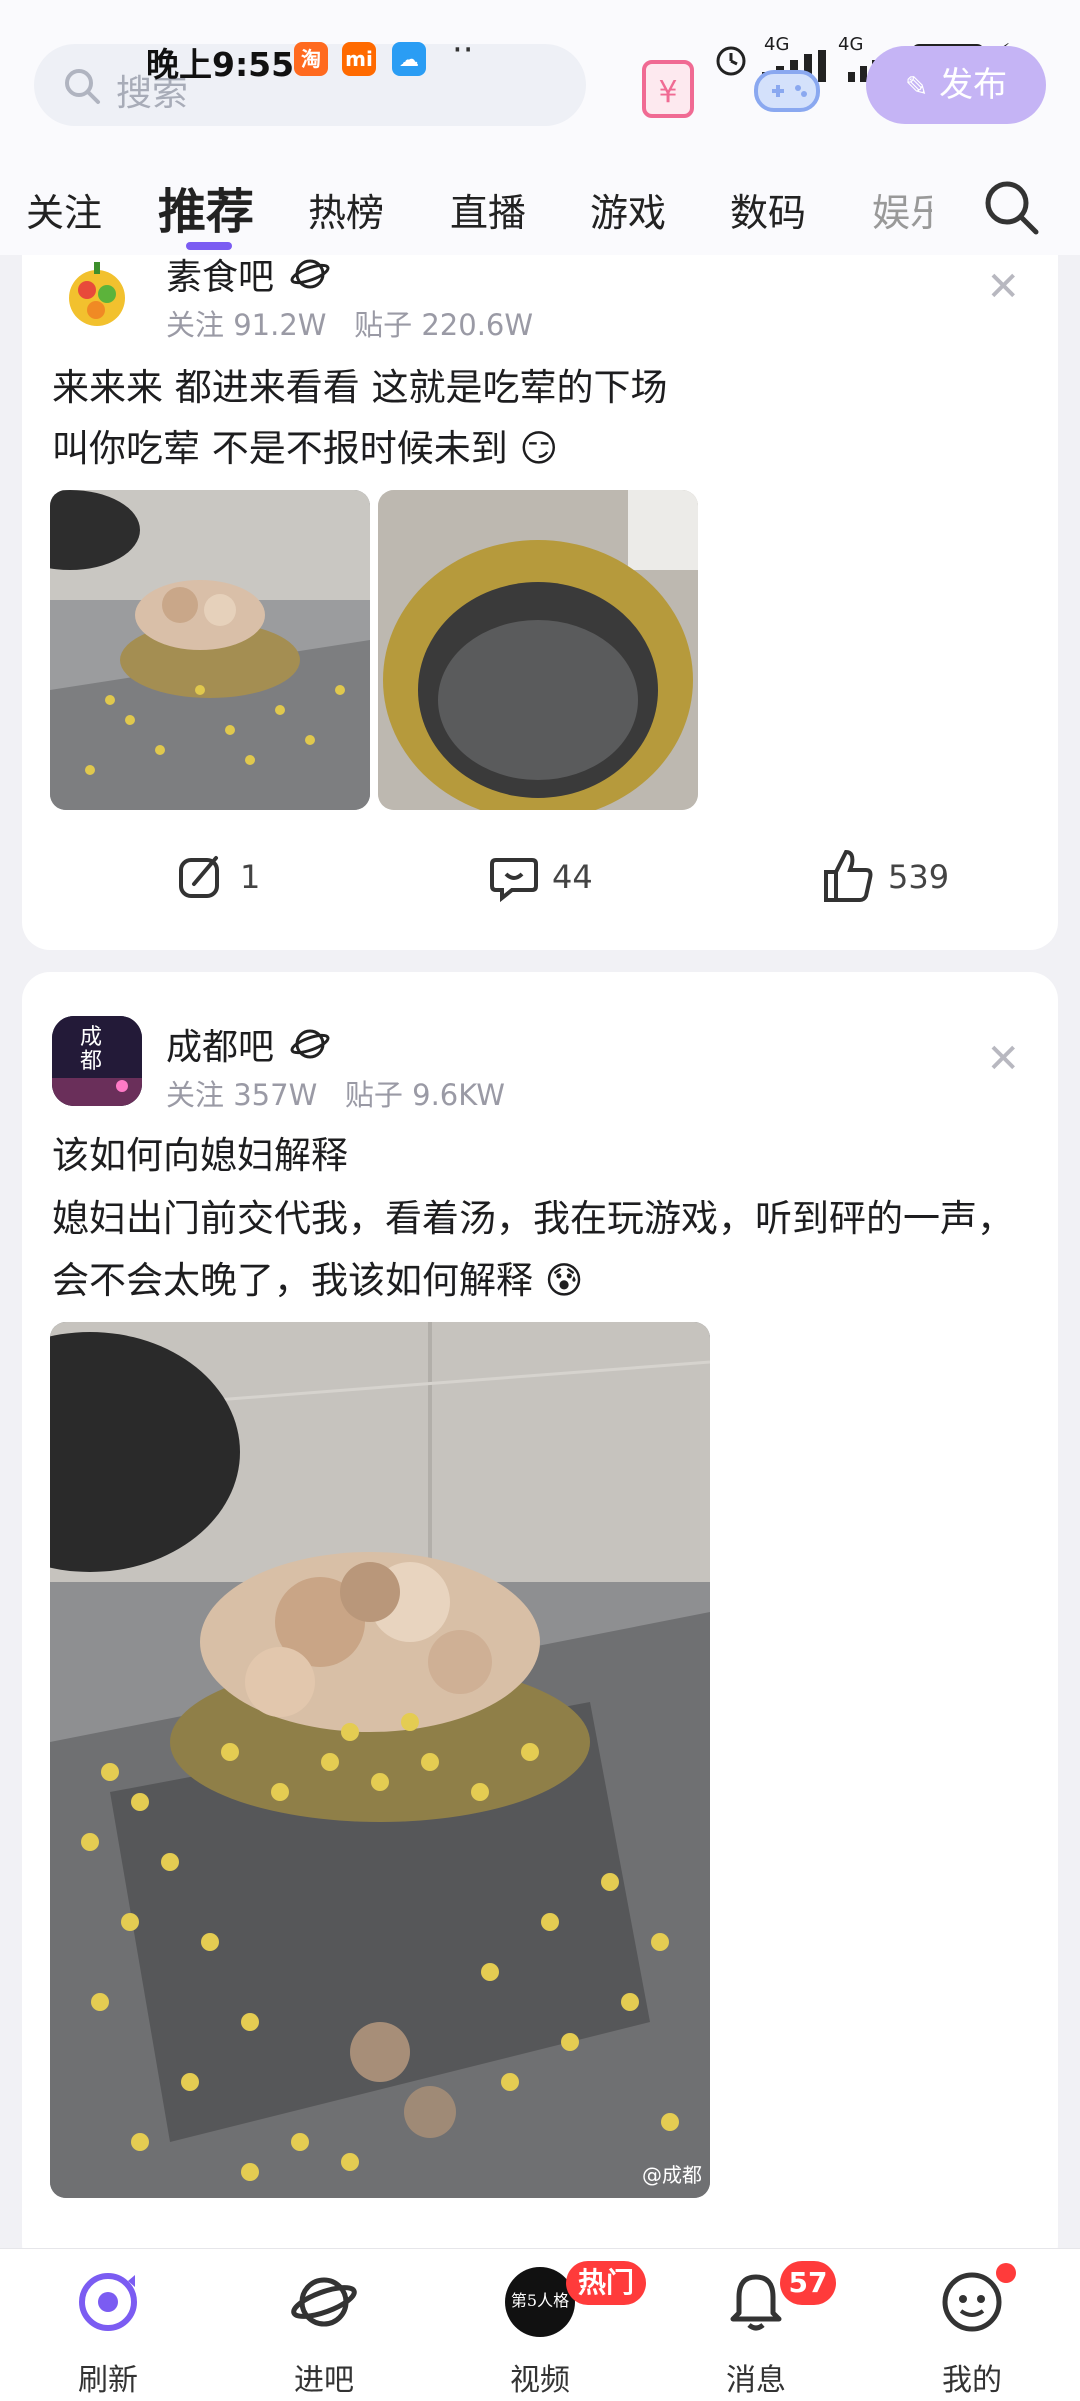  What do you see at coordinates (547, 388) in the screenshot?
I see `post-title: 来来来 都进来看看 这就是吃荤的下场` at bounding box center [547, 388].